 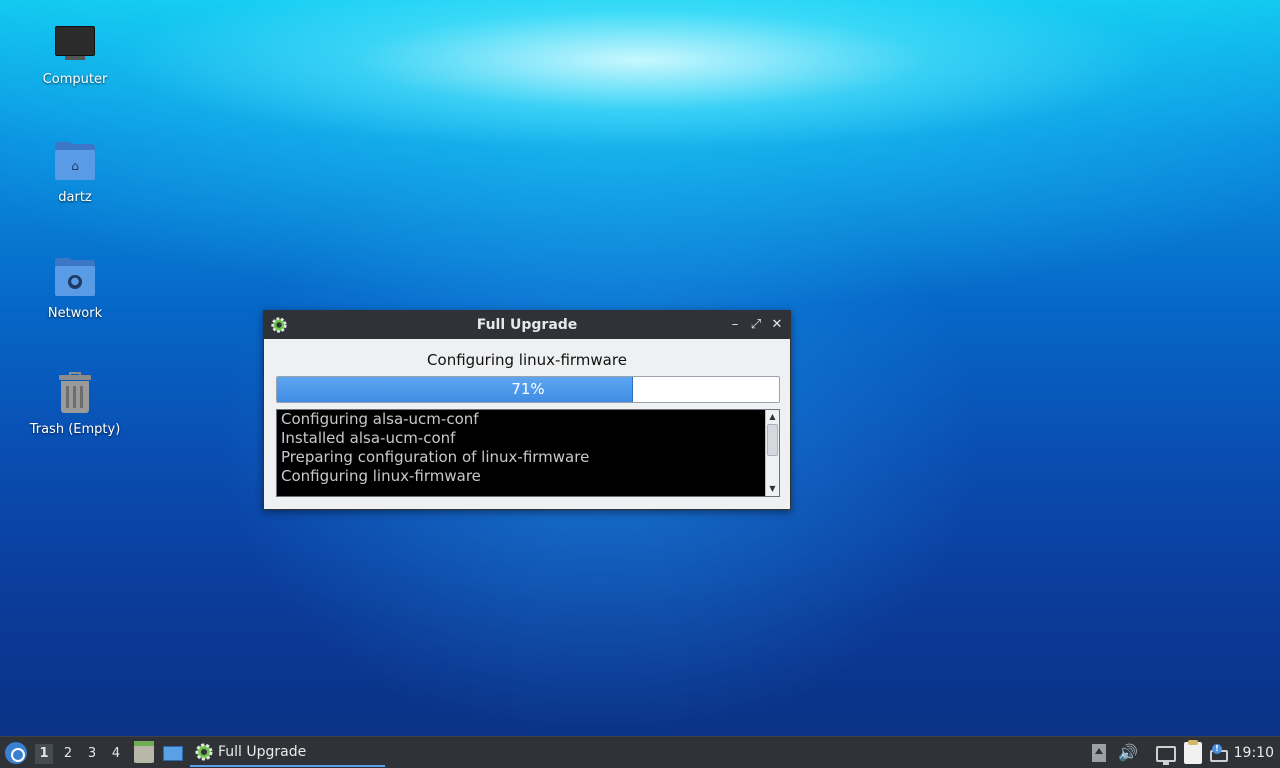 I want to click on minimize-button: –, so click(x=735, y=325).